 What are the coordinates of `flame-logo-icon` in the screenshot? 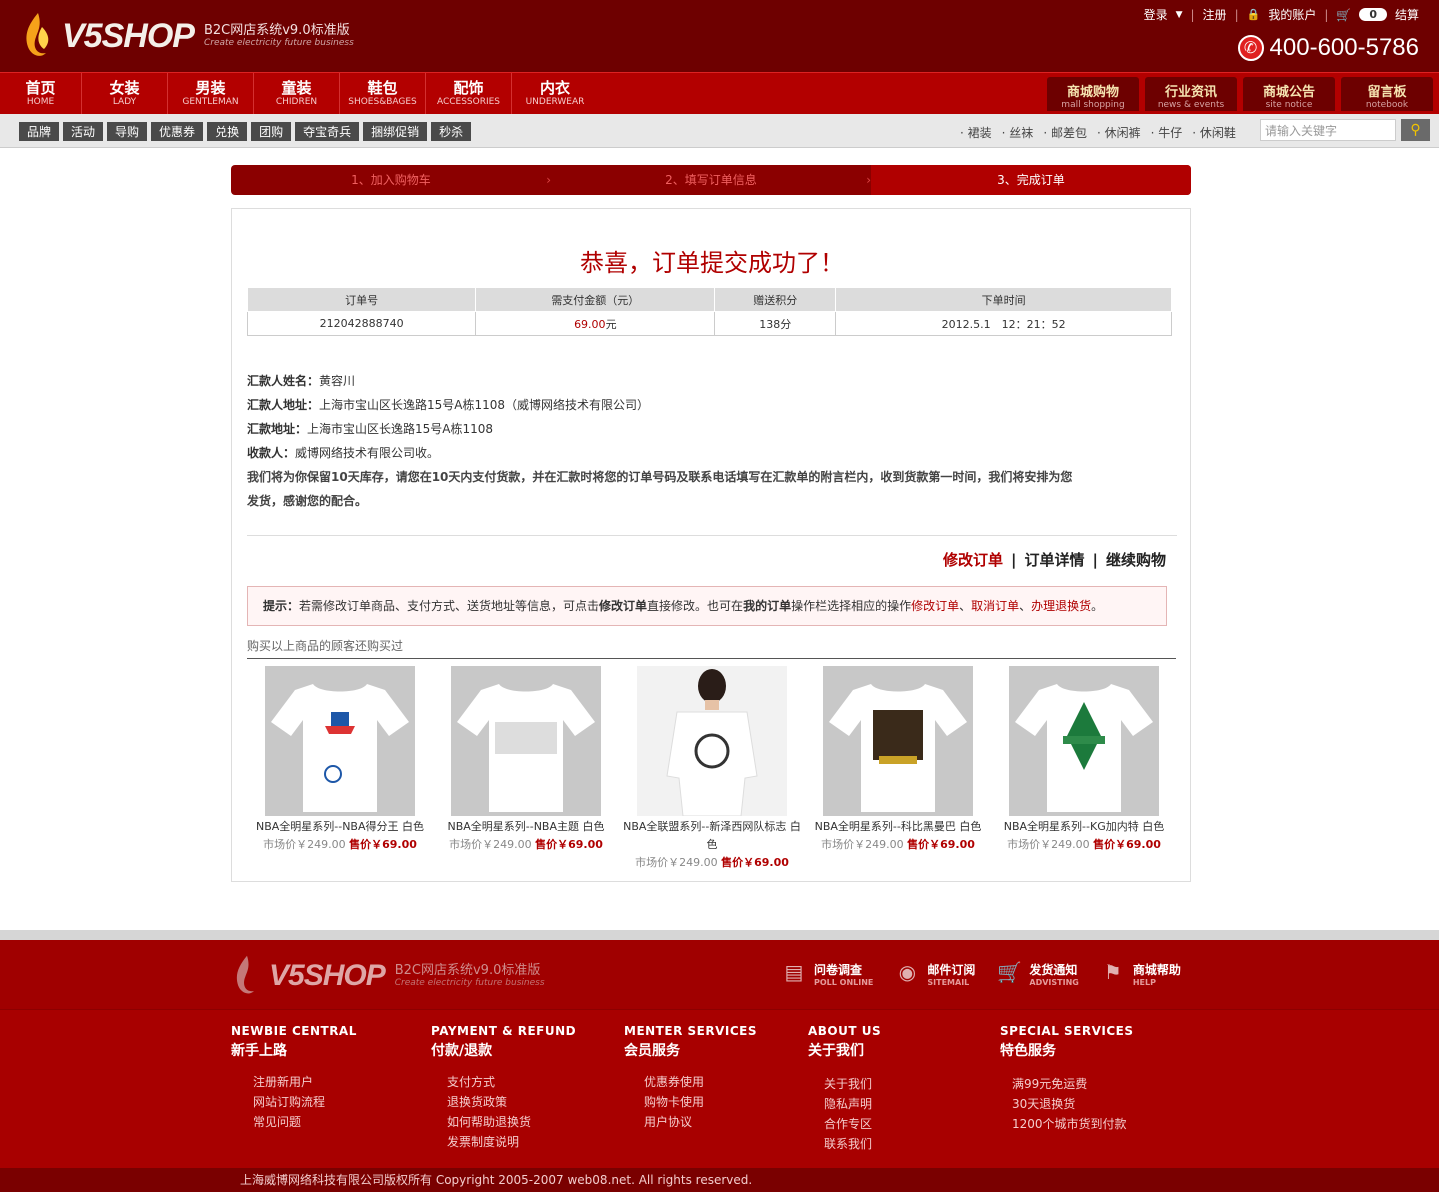 It's located at (245, 974).